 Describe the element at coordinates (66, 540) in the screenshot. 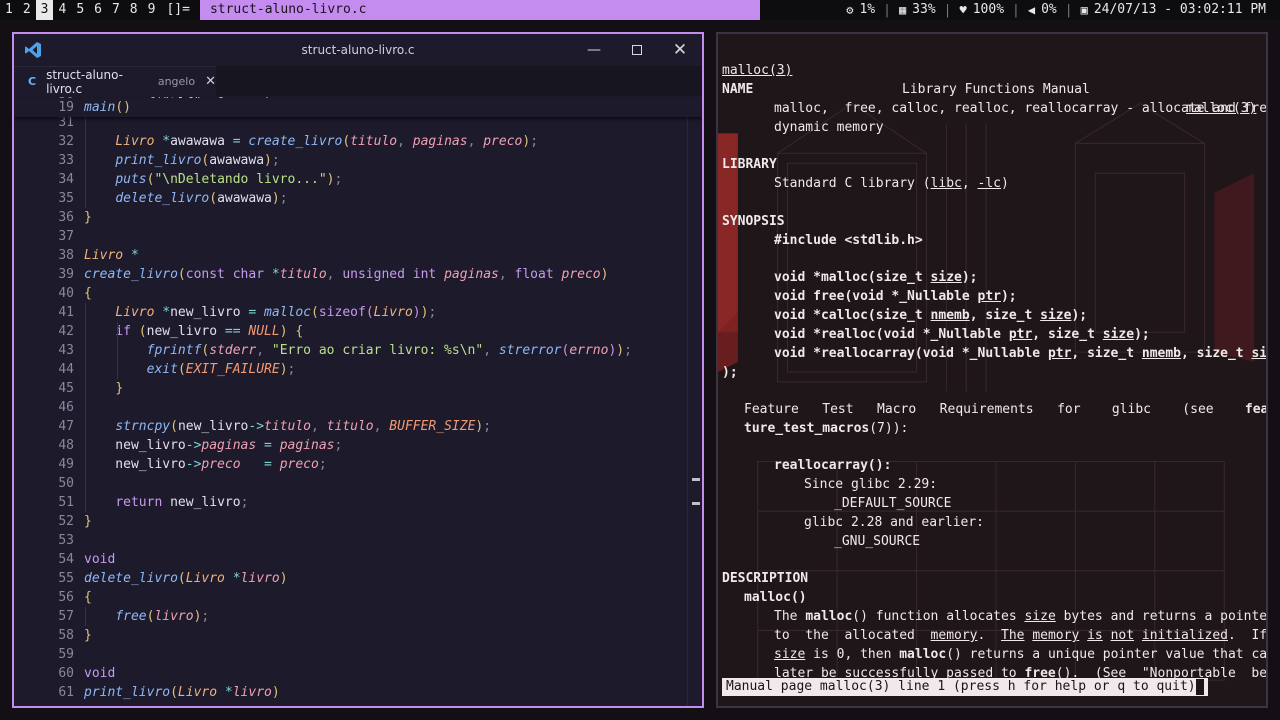

I see `line-number: 53` at that location.